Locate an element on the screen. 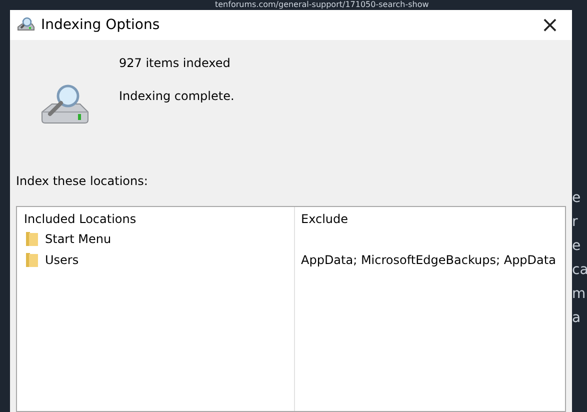 This screenshot has height=412, width=587. close-button: × is located at coordinates (550, 25).